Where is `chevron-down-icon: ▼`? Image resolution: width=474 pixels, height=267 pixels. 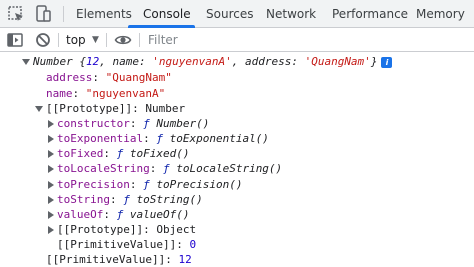
chevron-down-icon: ▼ is located at coordinates (95, 40).